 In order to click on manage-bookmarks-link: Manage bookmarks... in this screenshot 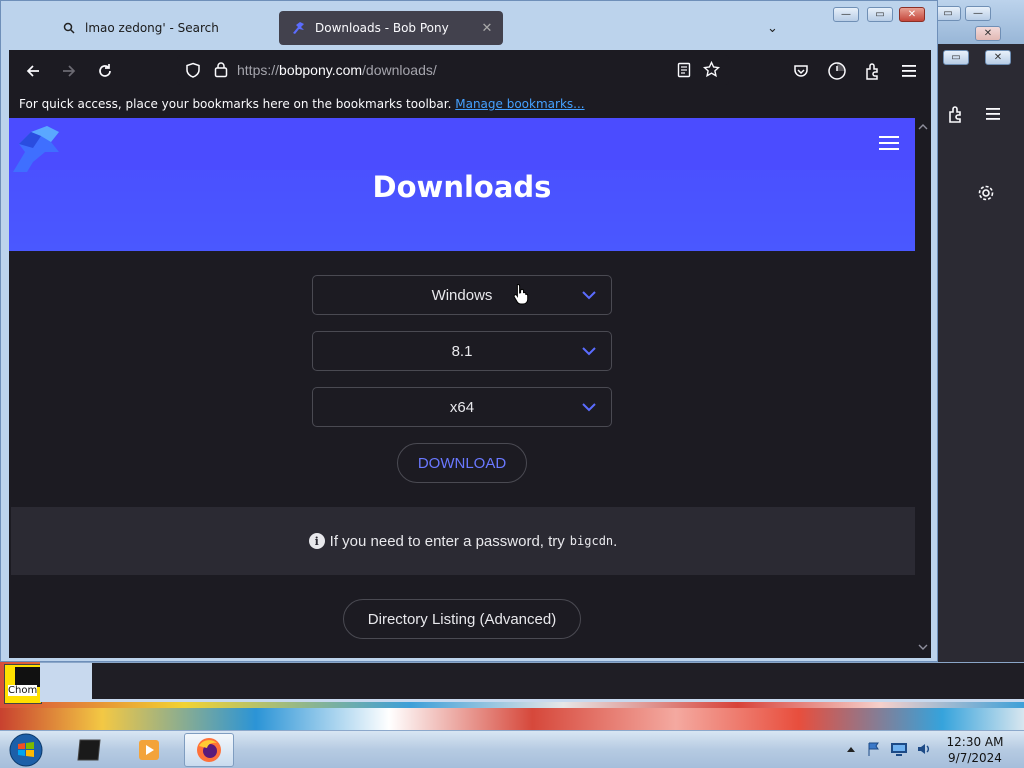, I will do `click(519, 104)`.